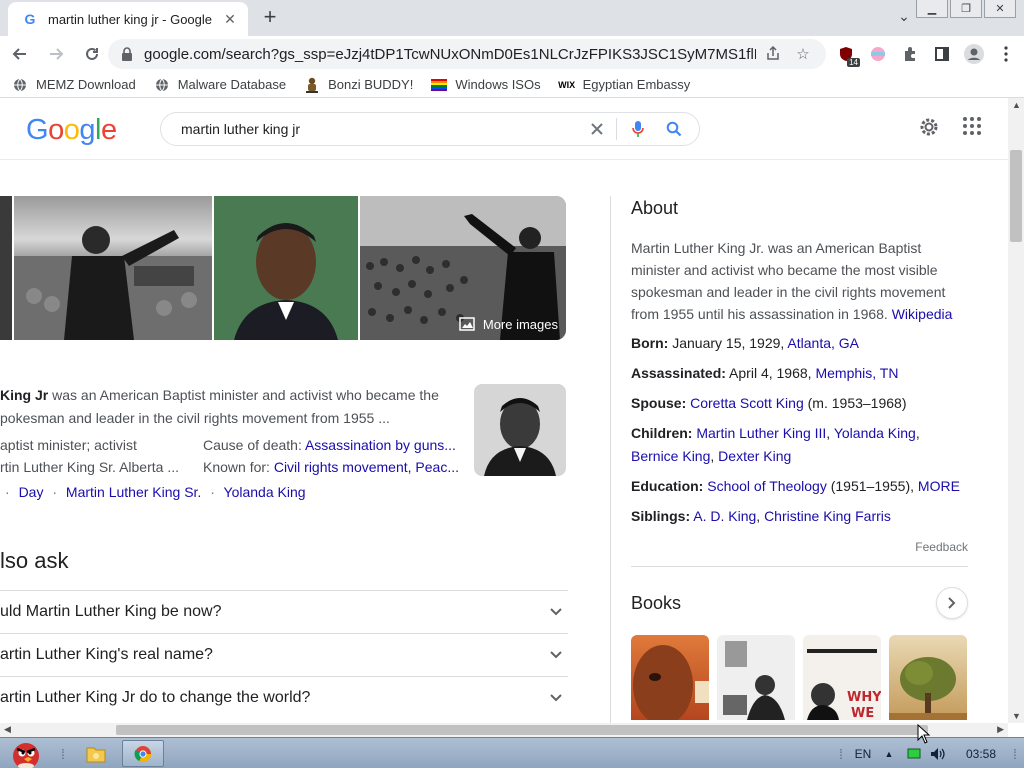 The height and width of the screenshot is (768, 1024). I want to click on ublock-extension-icon: 14, so click(846, 54).